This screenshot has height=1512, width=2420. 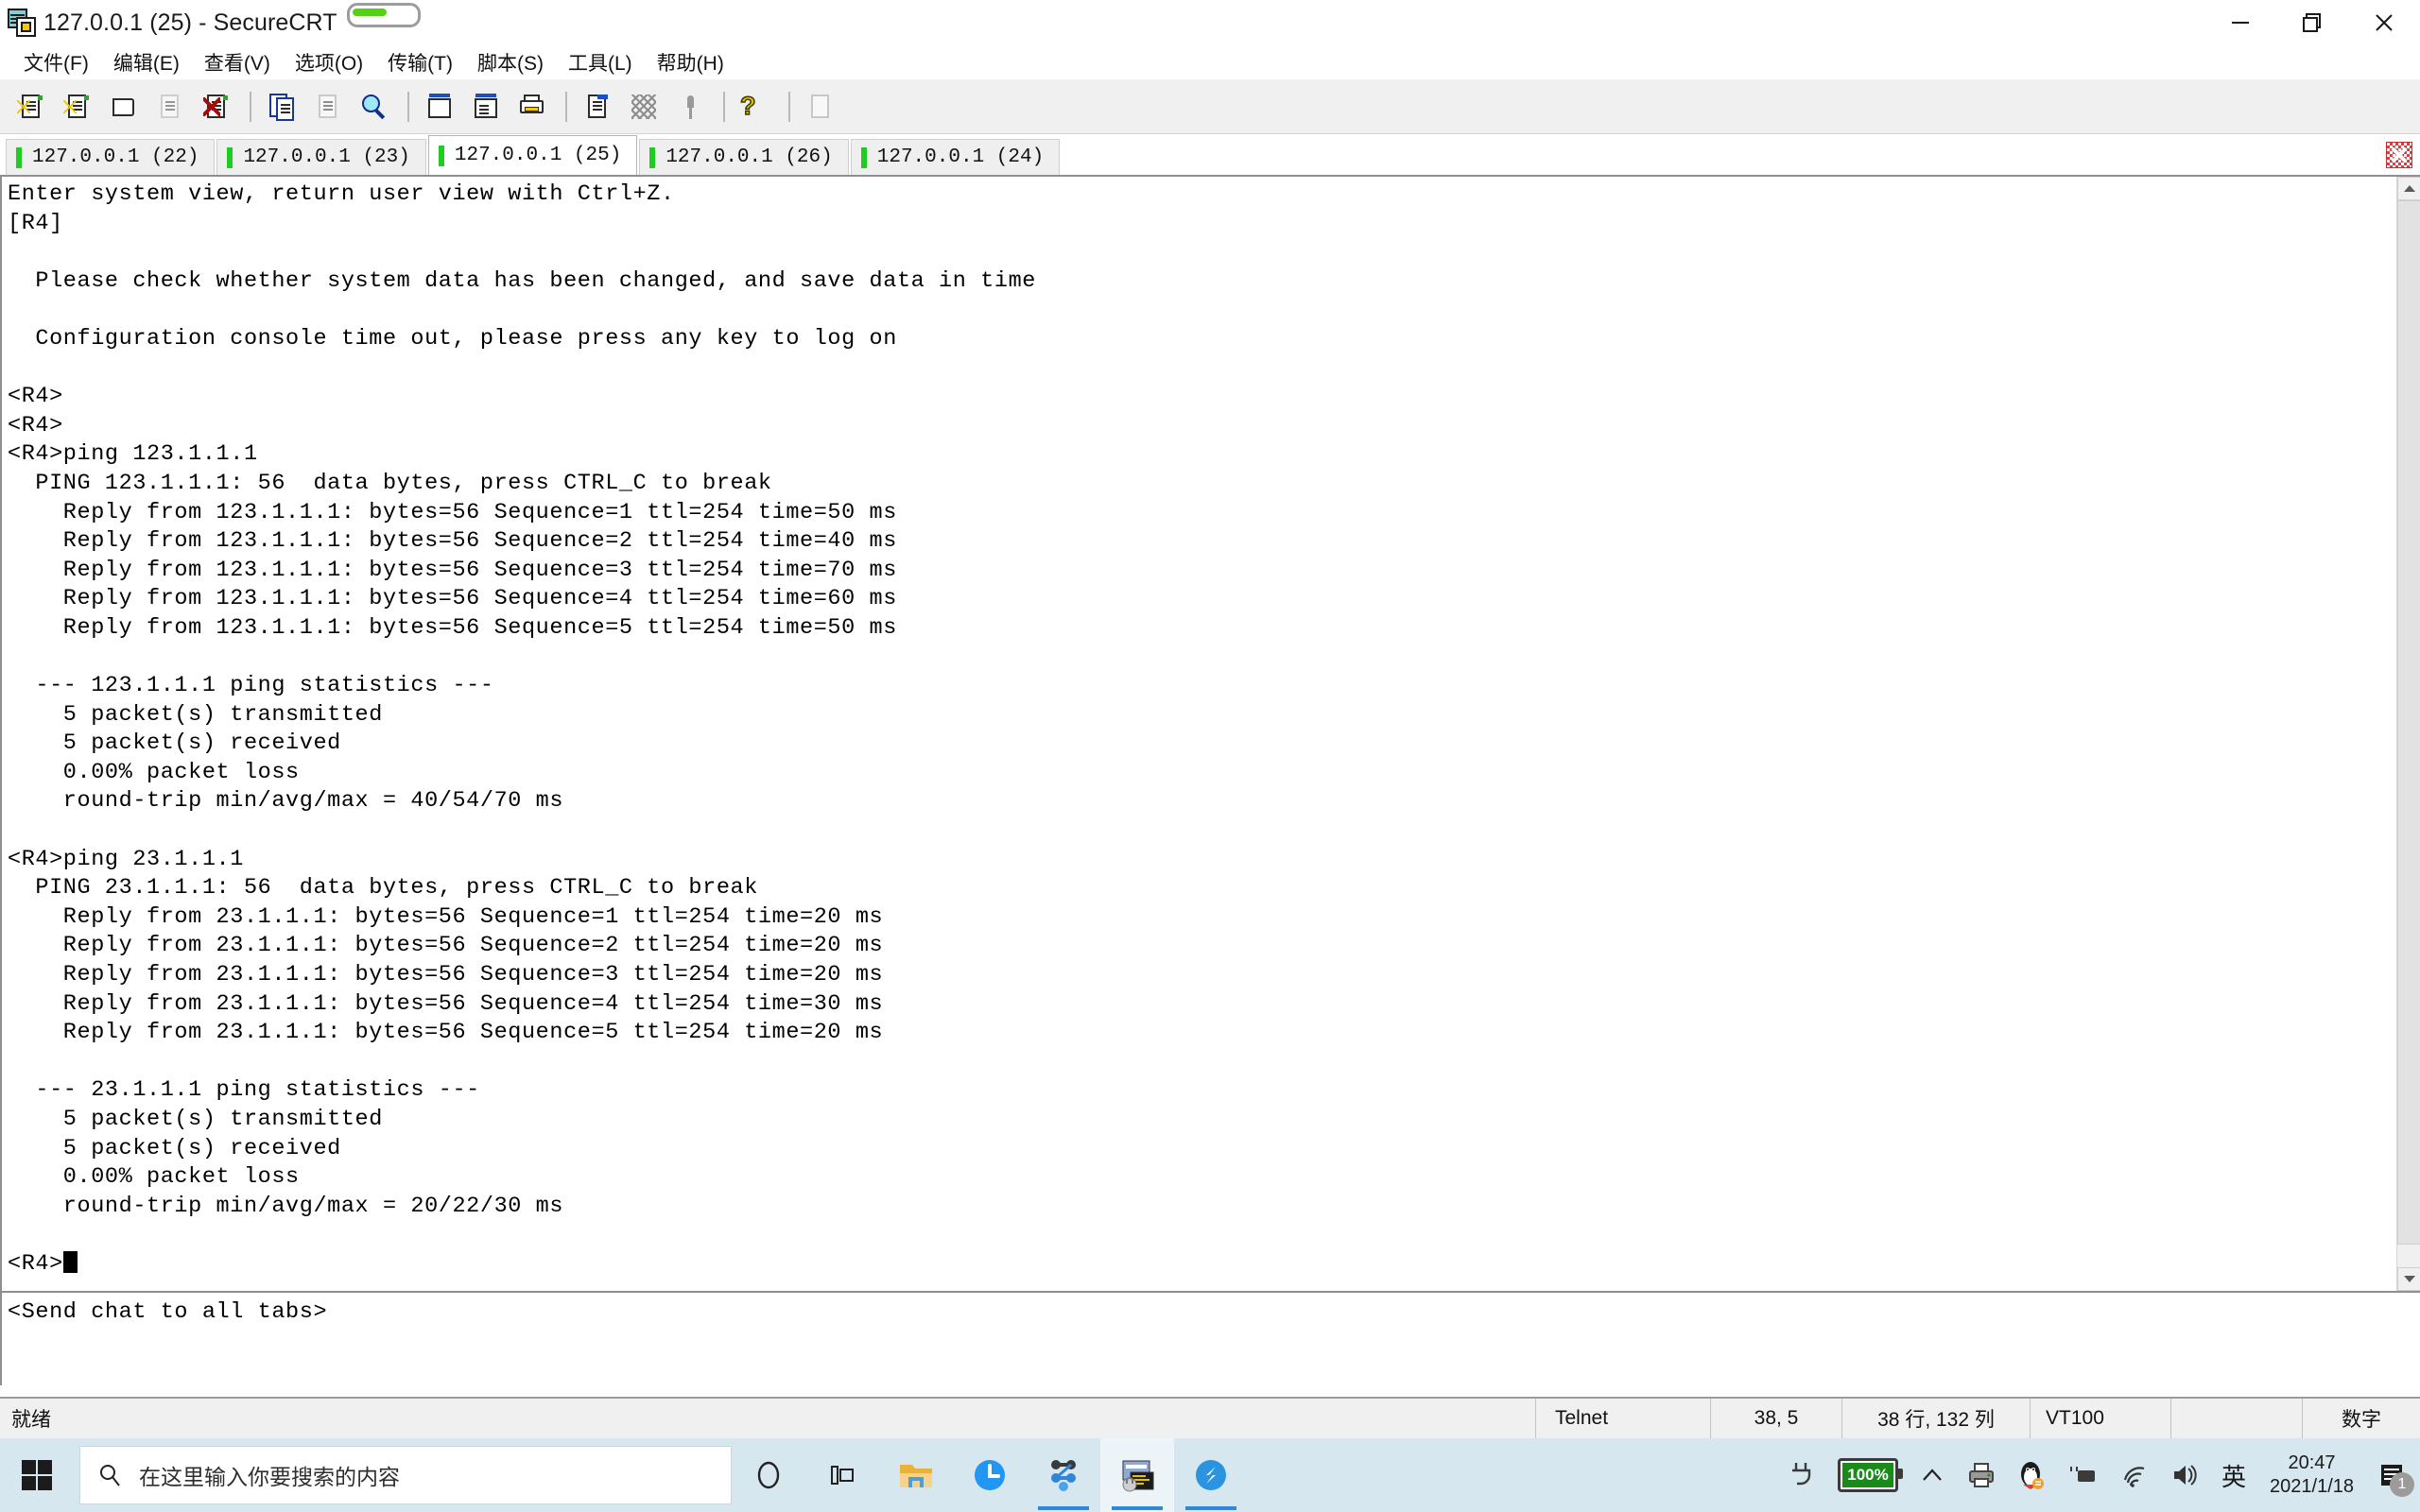 I want to click on close-tab-button, so click(x=2399, y=155).